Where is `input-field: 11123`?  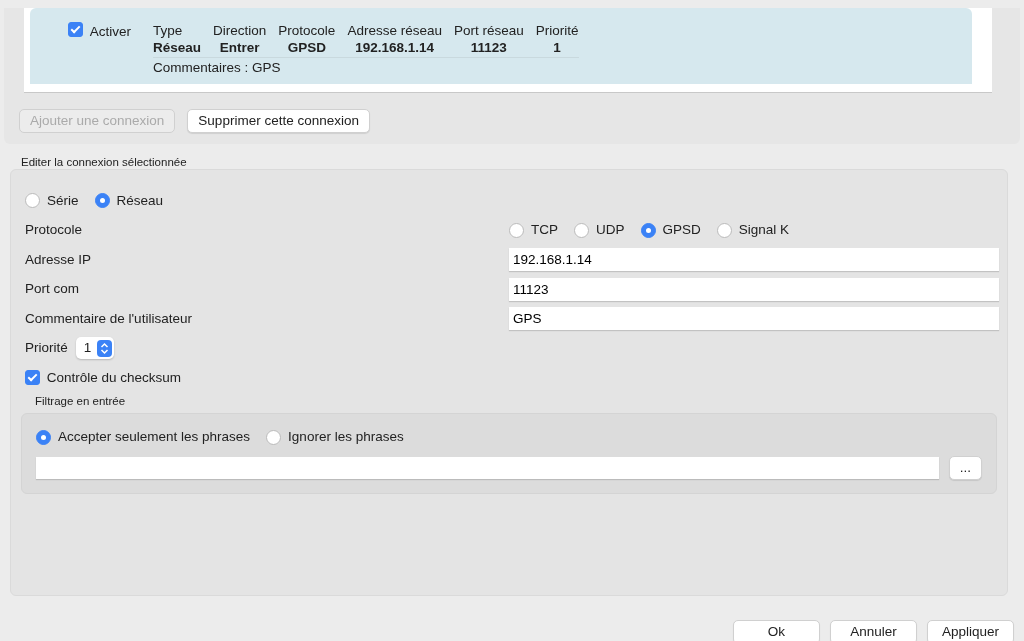 input-field: 11123 is located at coordinates (754, 289).